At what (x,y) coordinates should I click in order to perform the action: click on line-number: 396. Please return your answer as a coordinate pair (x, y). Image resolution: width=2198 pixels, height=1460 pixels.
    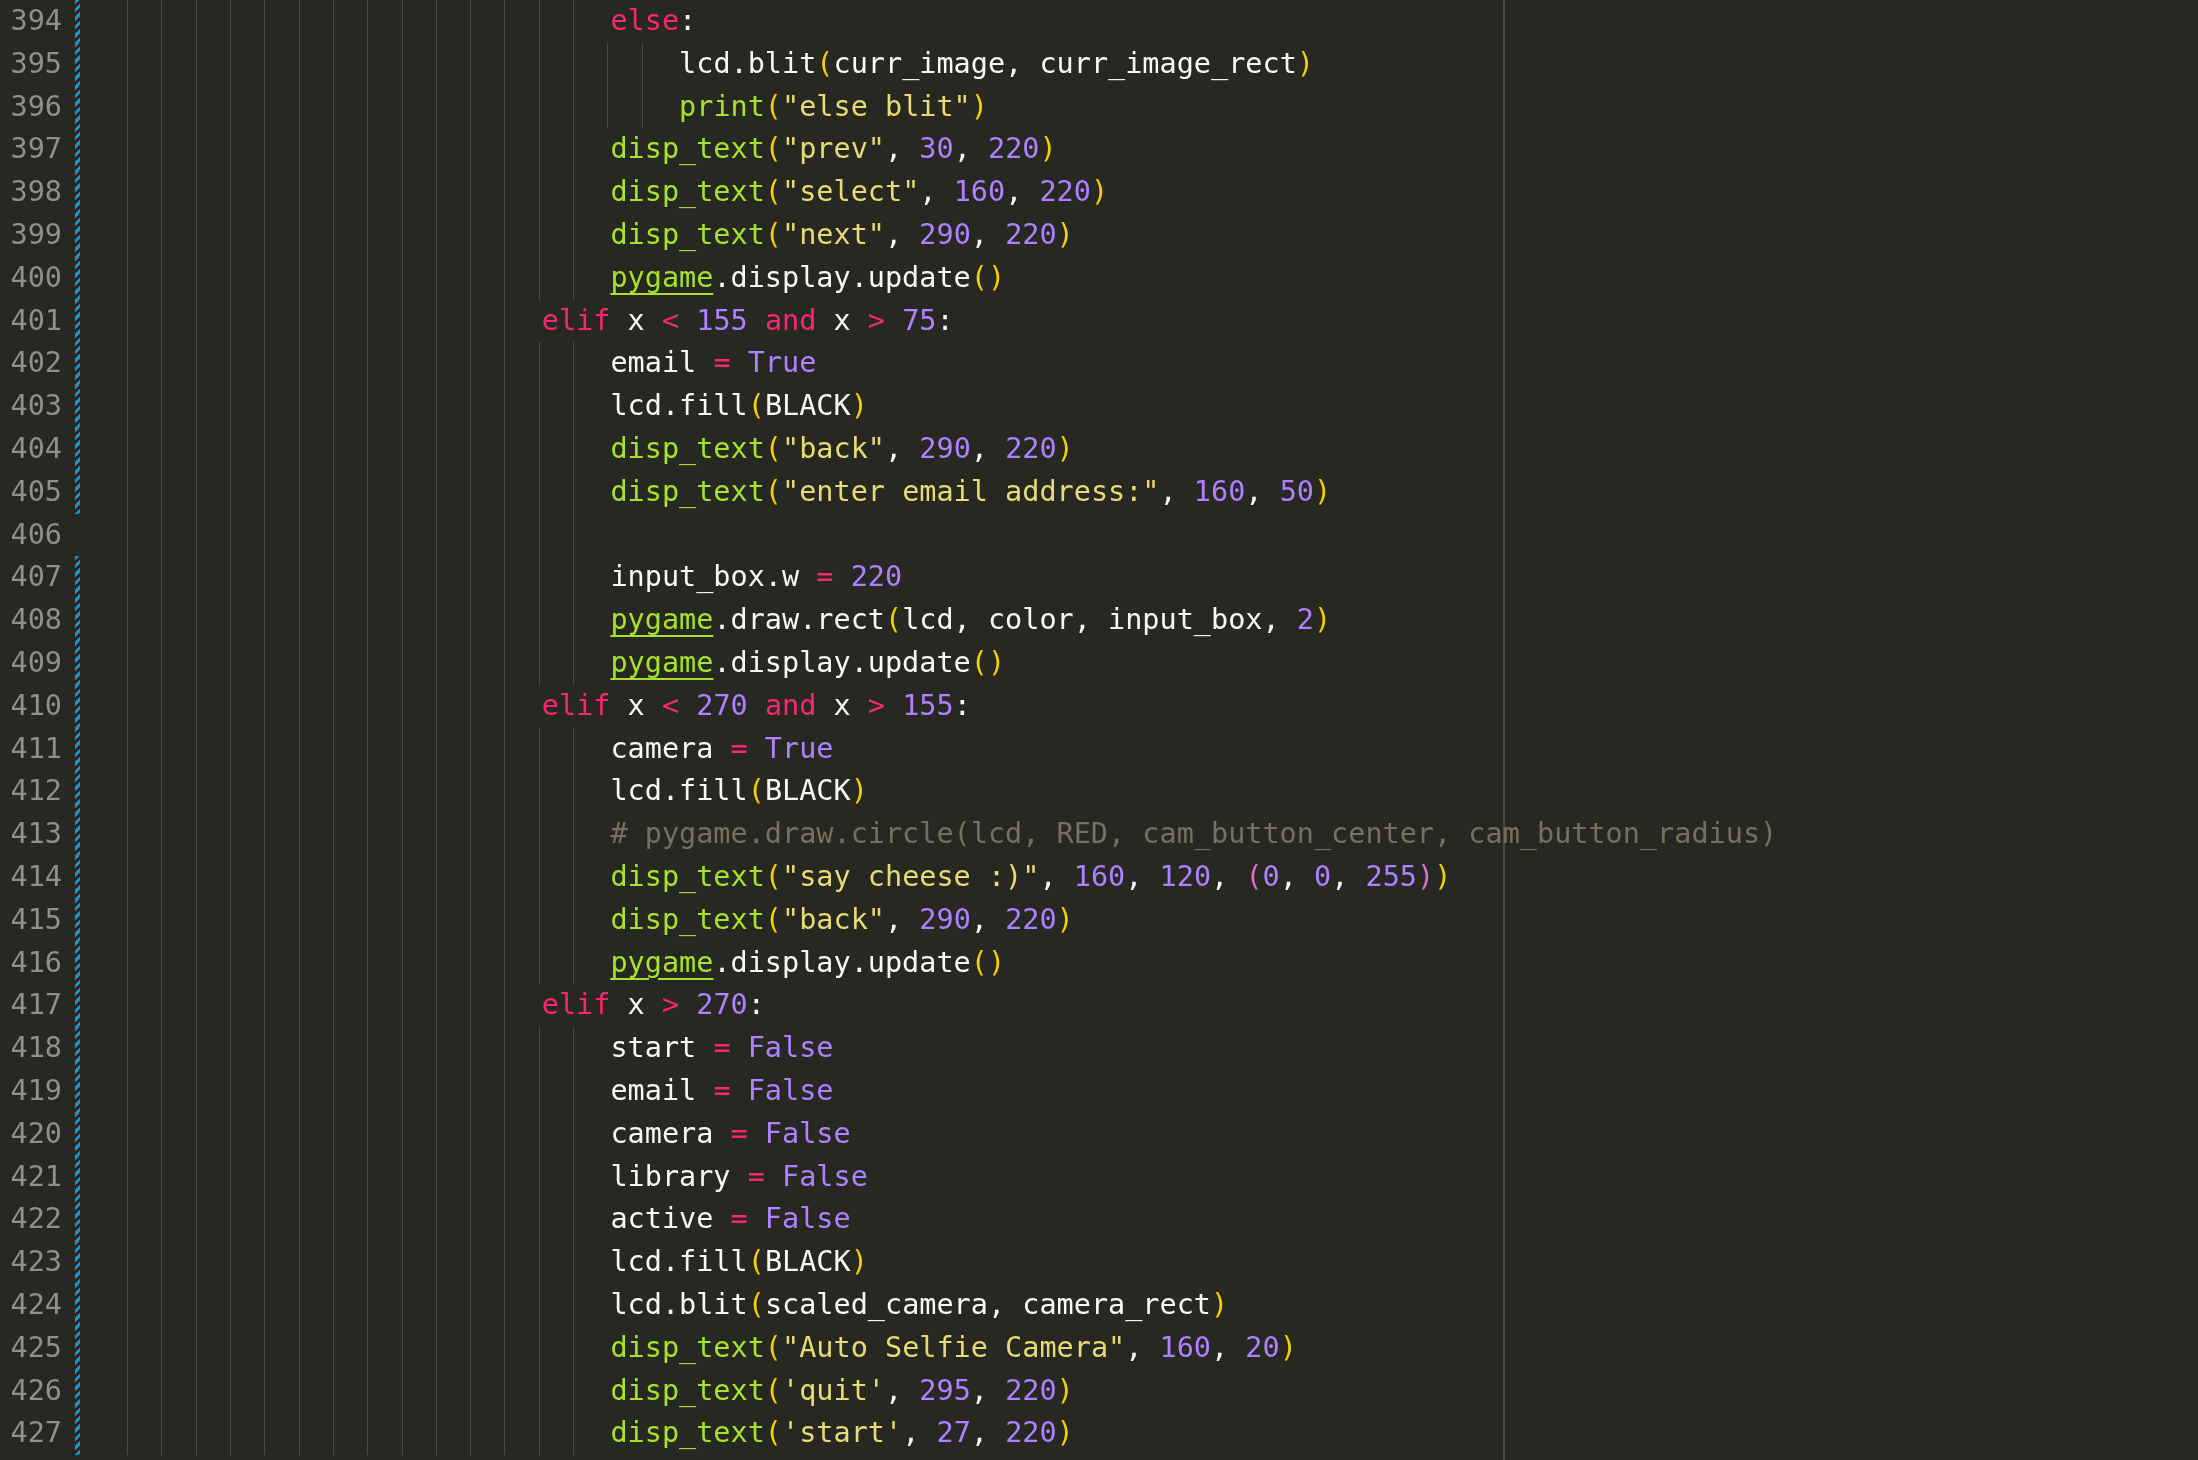
    Looking at the image, I should click on (35, 106).